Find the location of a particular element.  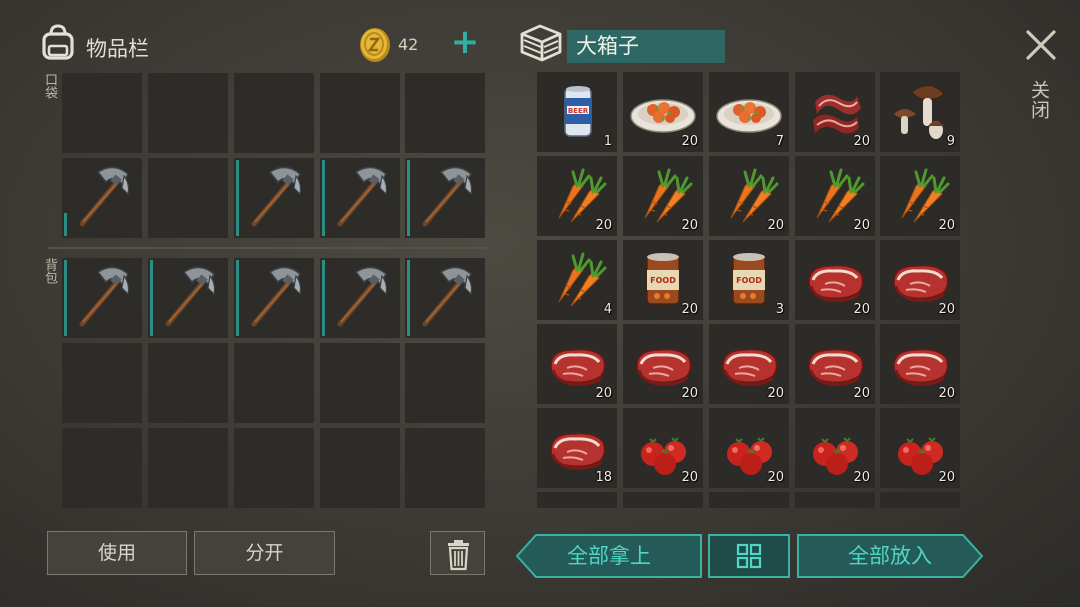

chest-slot: 18 is located at coordinates (577, 448).